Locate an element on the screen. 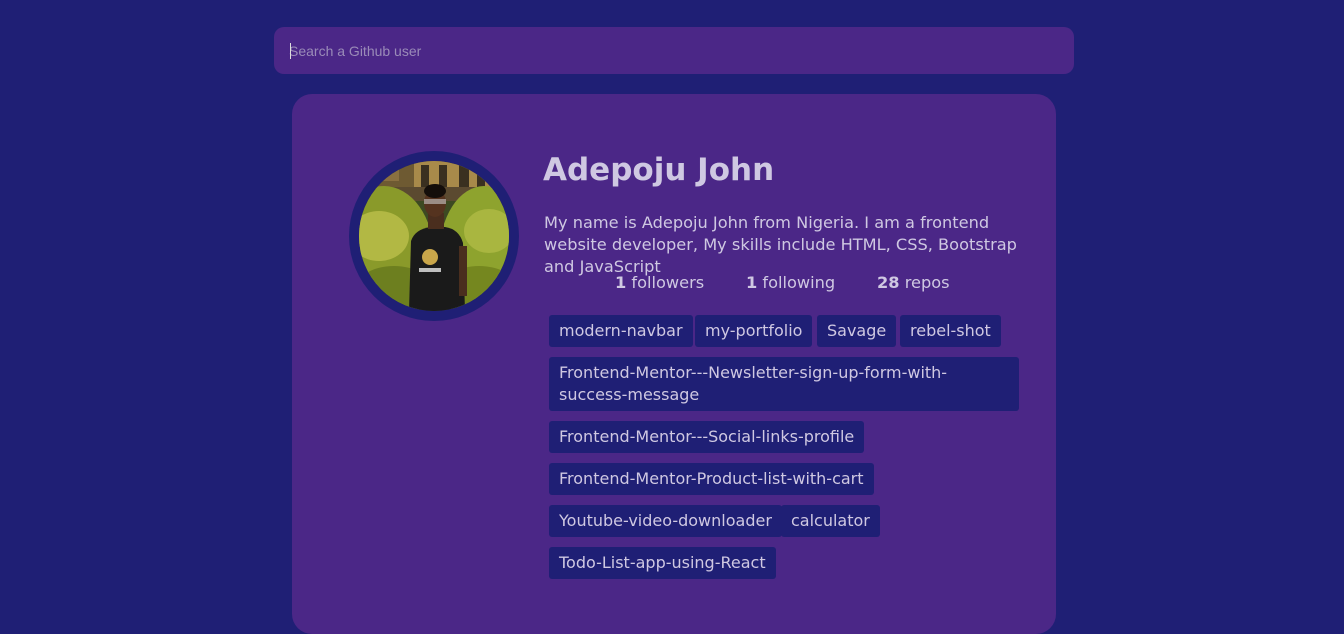 Image resolution: width=1344 pixels, height=634 pixels. followers-stat: 1 followers is located at coordinates (659, 283).